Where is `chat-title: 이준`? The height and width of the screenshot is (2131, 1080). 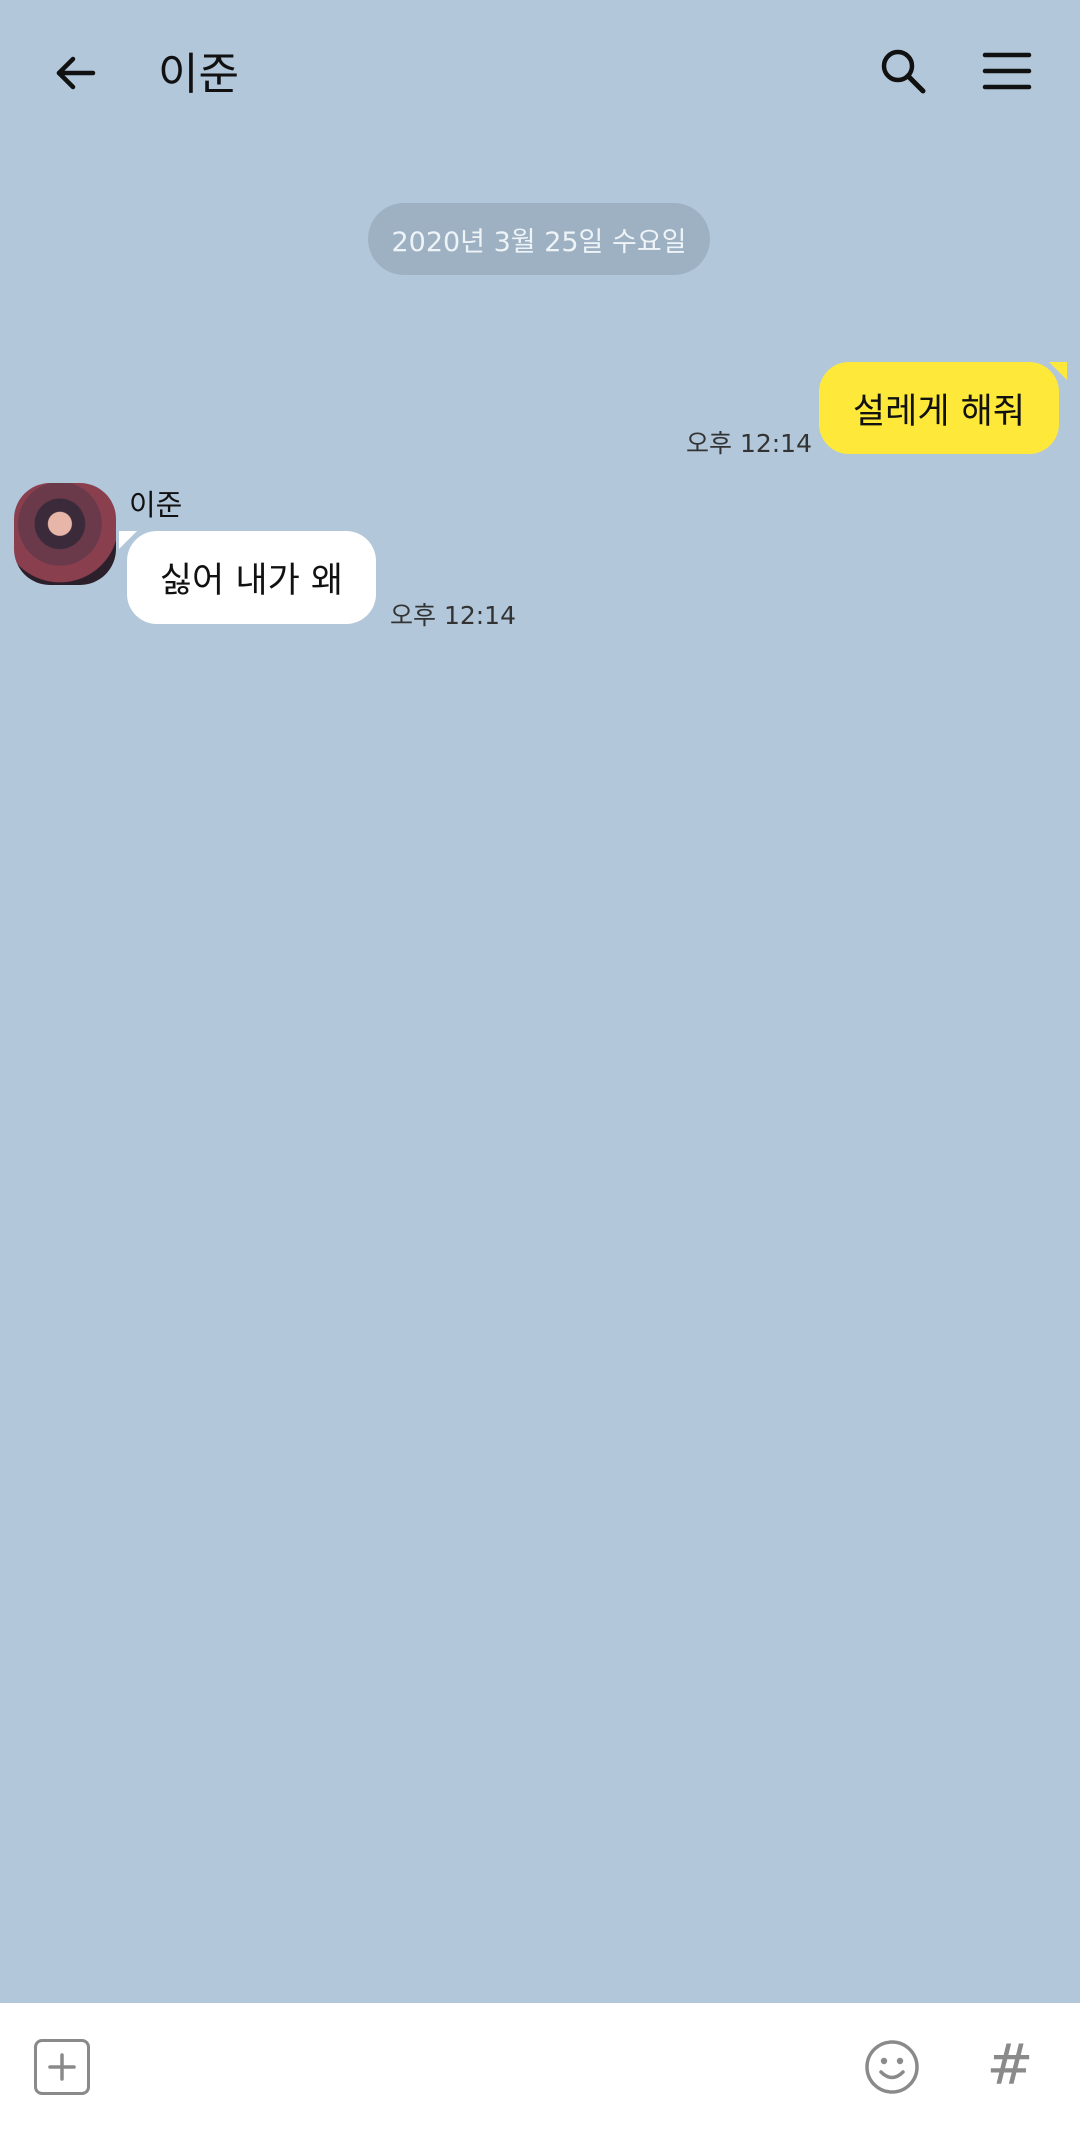 chat-title: 이준 is located at coordinates (198, 74).